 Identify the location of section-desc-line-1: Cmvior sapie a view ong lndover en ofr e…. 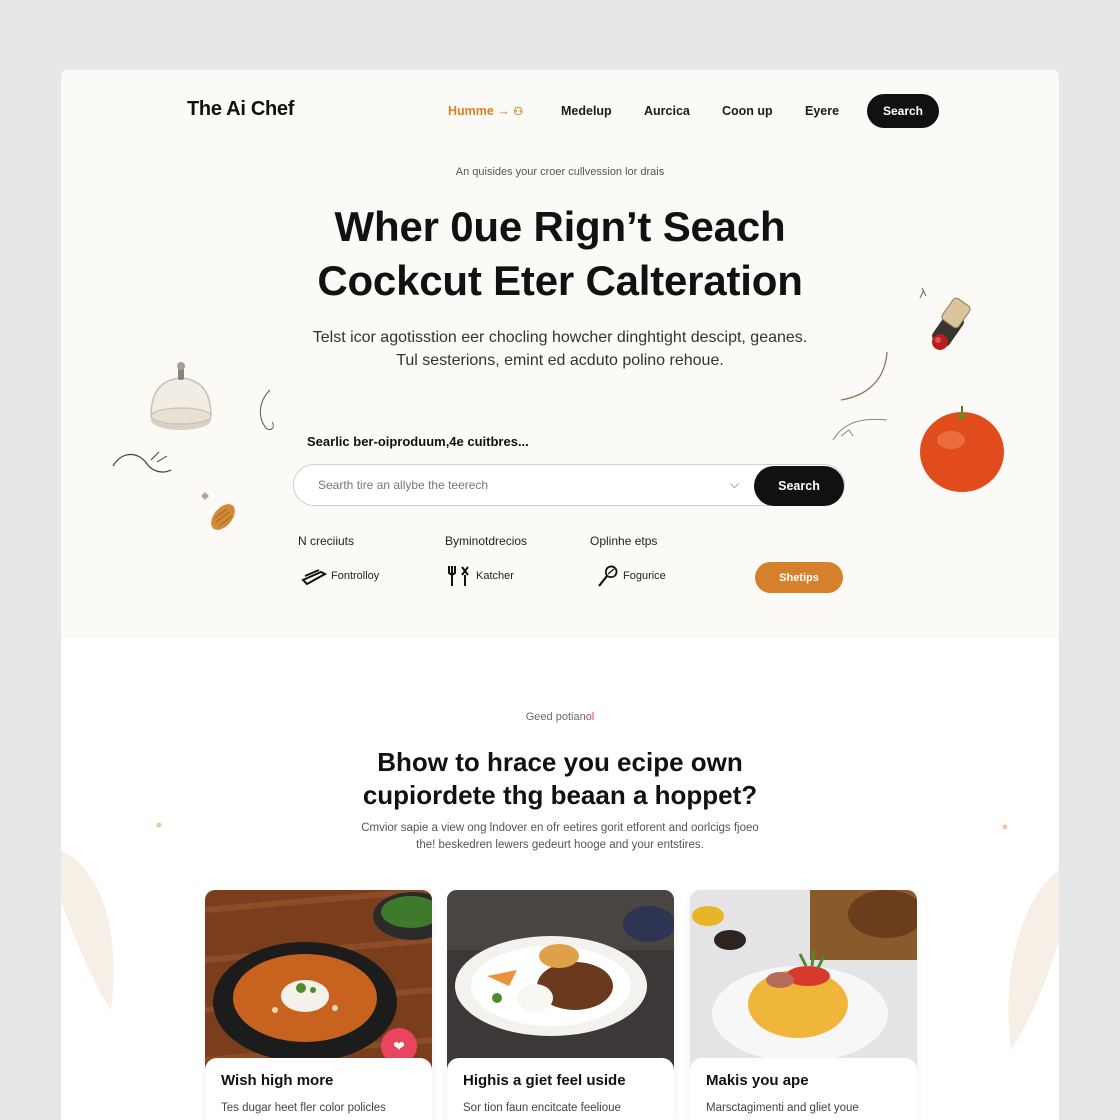
(560, 828).